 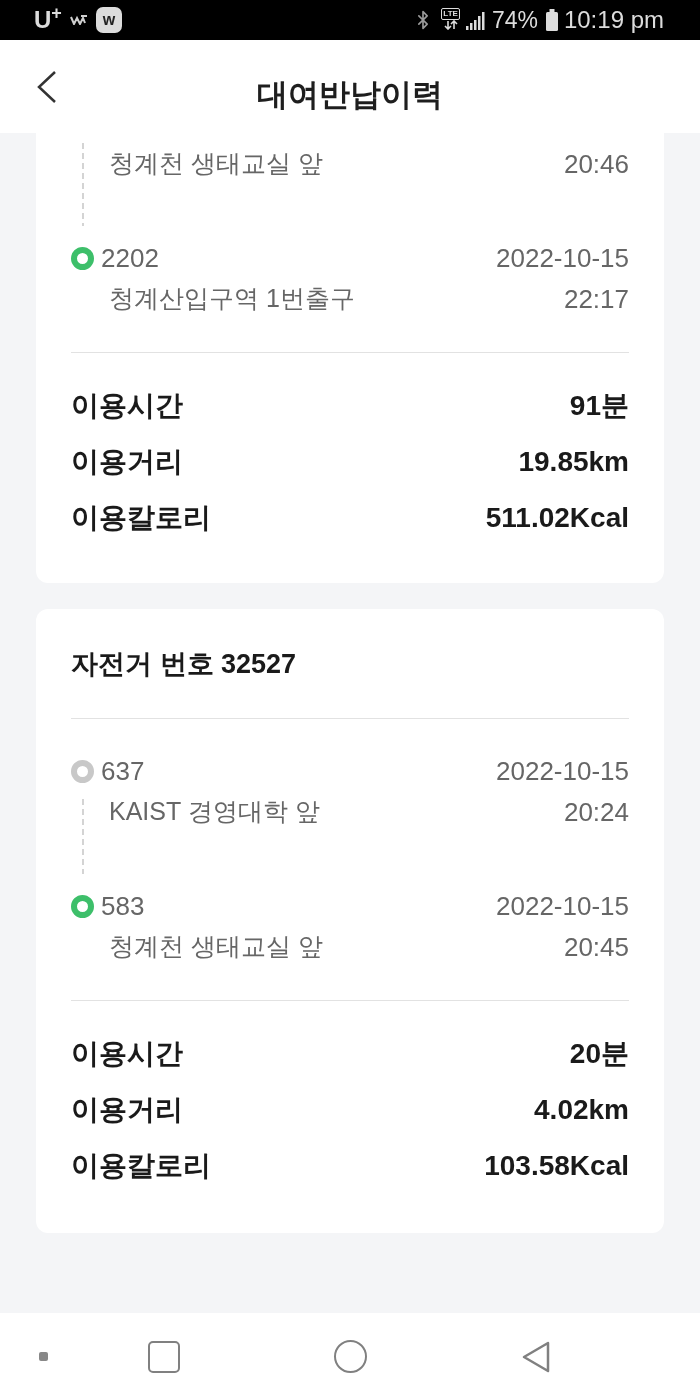 I want to click on home-button, so click(x=350, y=1356).